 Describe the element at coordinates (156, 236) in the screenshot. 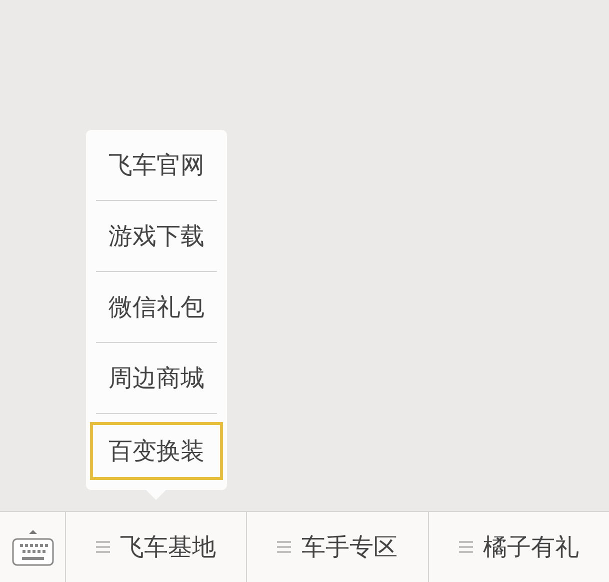

I see `menu-item: 游戏下载` at that location.